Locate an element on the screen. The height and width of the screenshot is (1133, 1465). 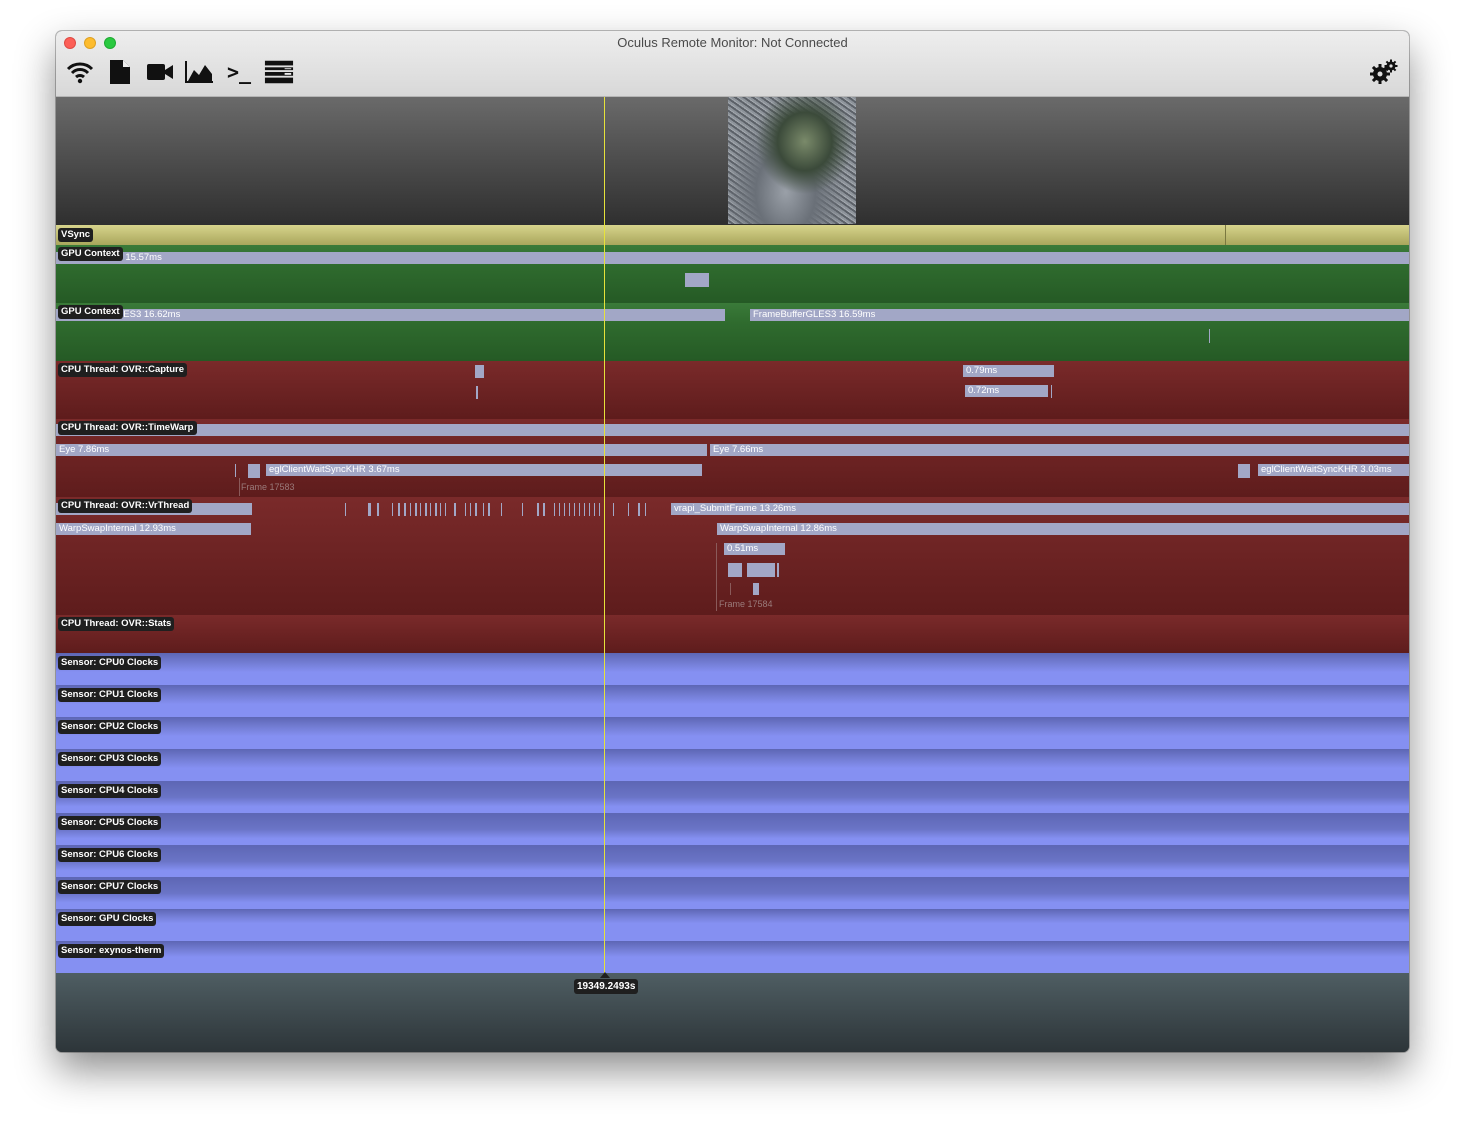
capture-small-tick is located at coordinates (477, 392).